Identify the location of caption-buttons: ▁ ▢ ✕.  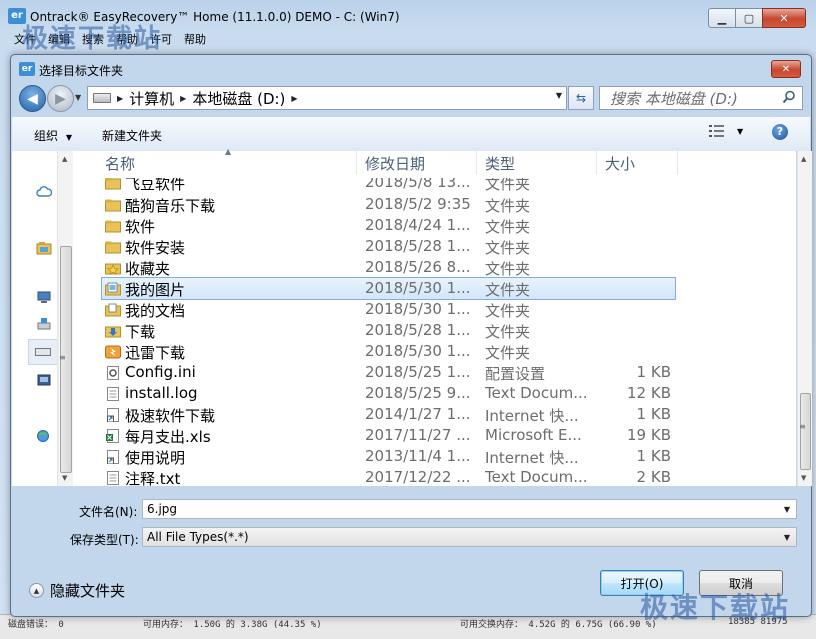
(757, 18).